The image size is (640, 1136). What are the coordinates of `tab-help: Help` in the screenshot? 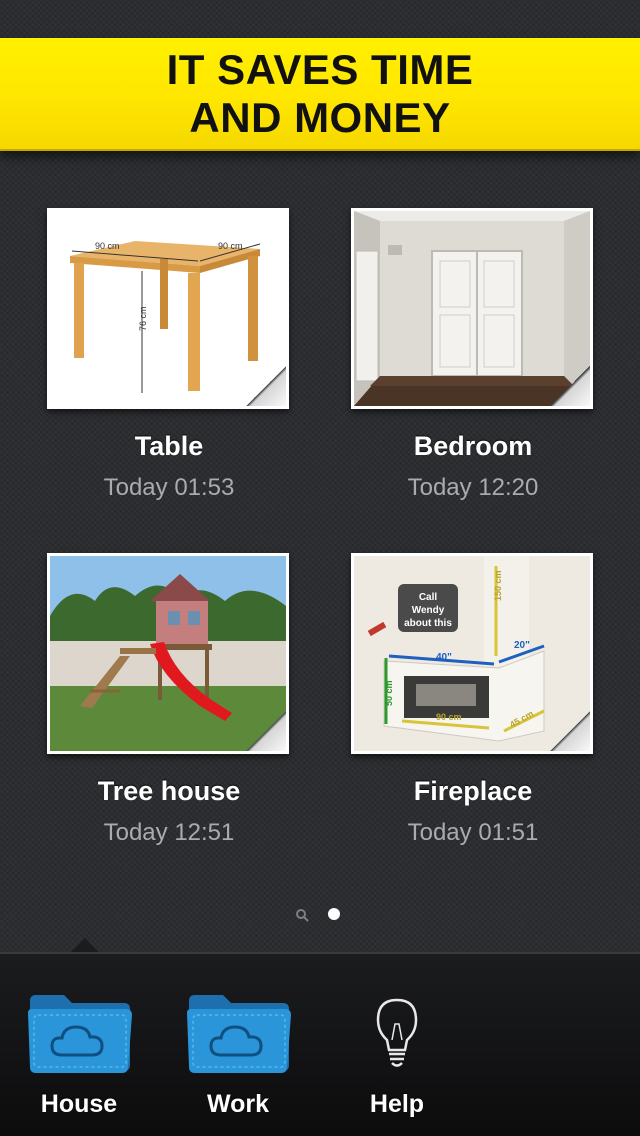 It's located at (397, 1053).